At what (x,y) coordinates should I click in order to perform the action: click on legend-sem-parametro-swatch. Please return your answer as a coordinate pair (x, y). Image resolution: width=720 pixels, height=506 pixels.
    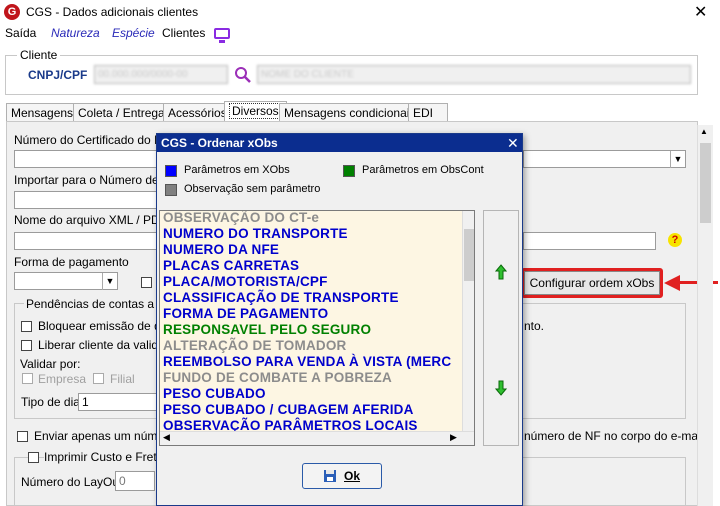
    Looking at the image, I should click on (171, 190).